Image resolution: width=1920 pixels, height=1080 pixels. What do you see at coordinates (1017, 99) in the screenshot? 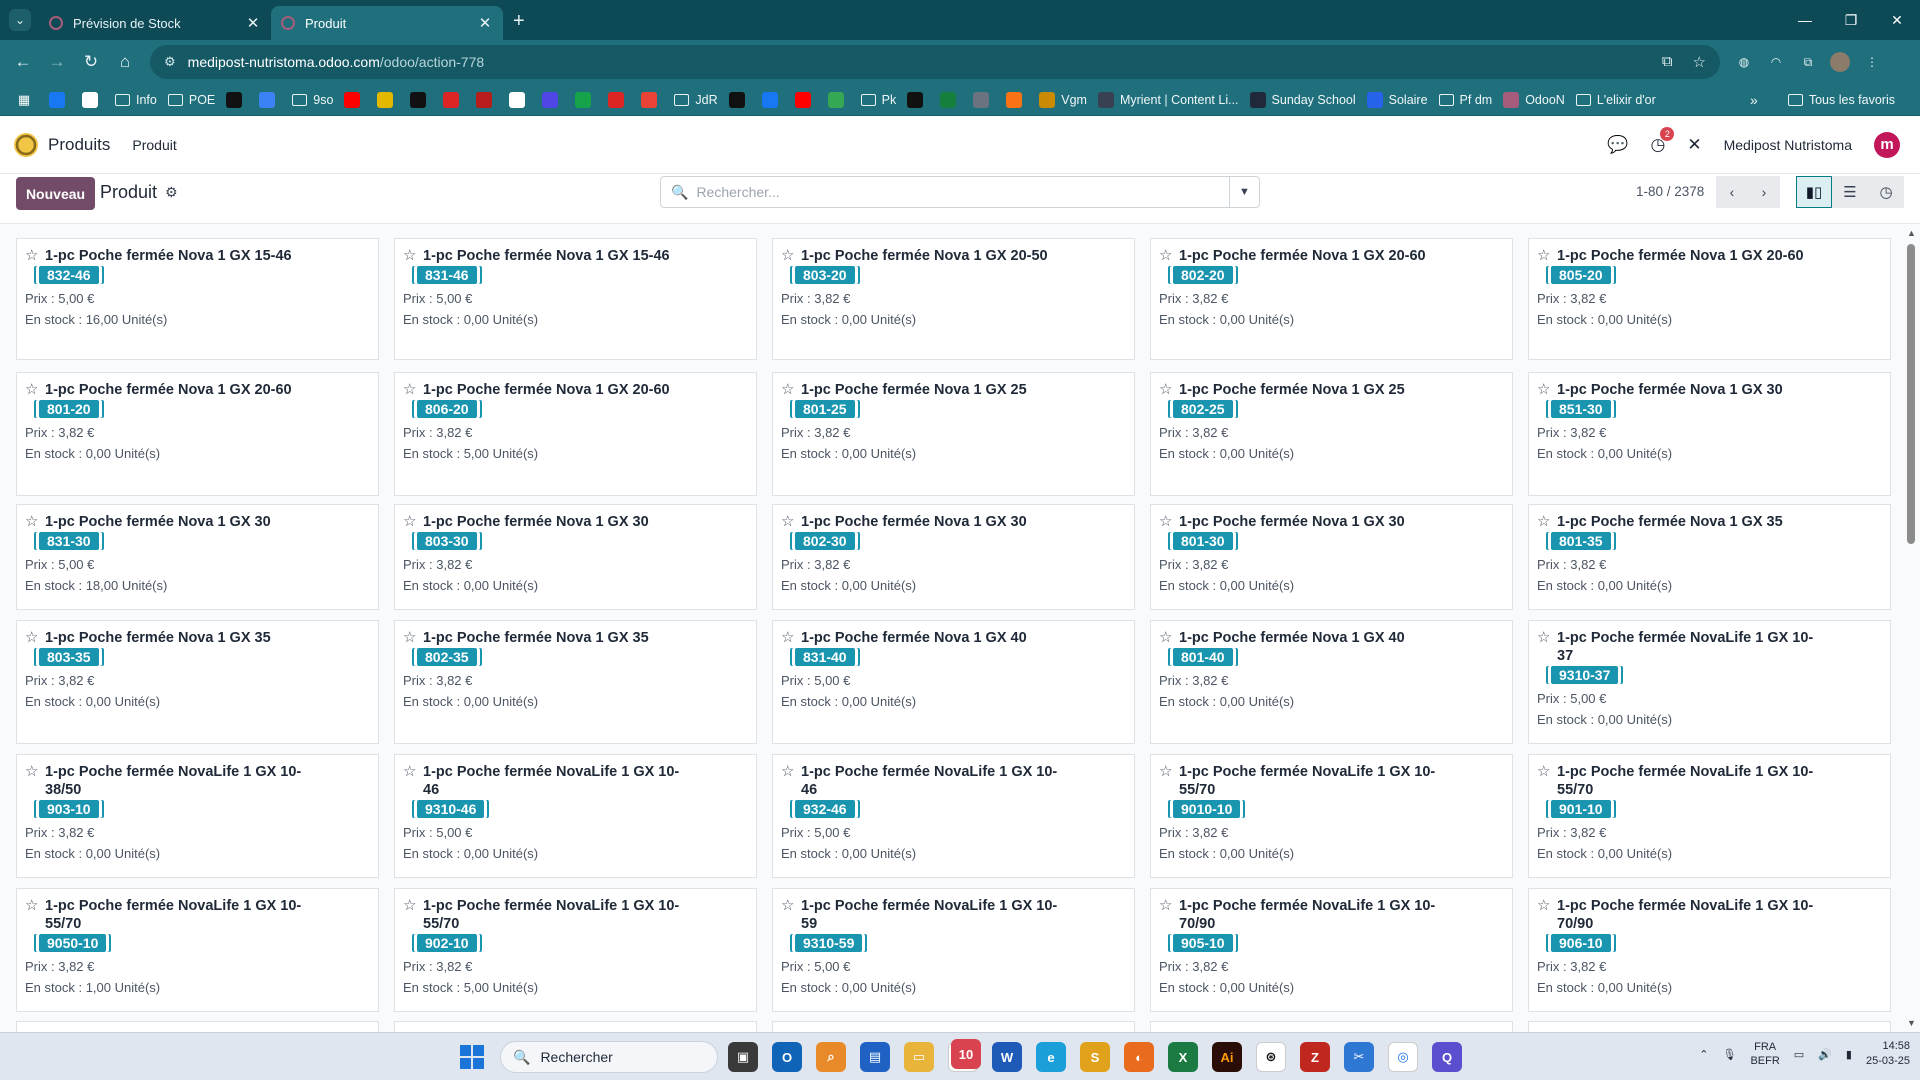
I see `bookmark-orange-app` at bounding box center [1017, 99].